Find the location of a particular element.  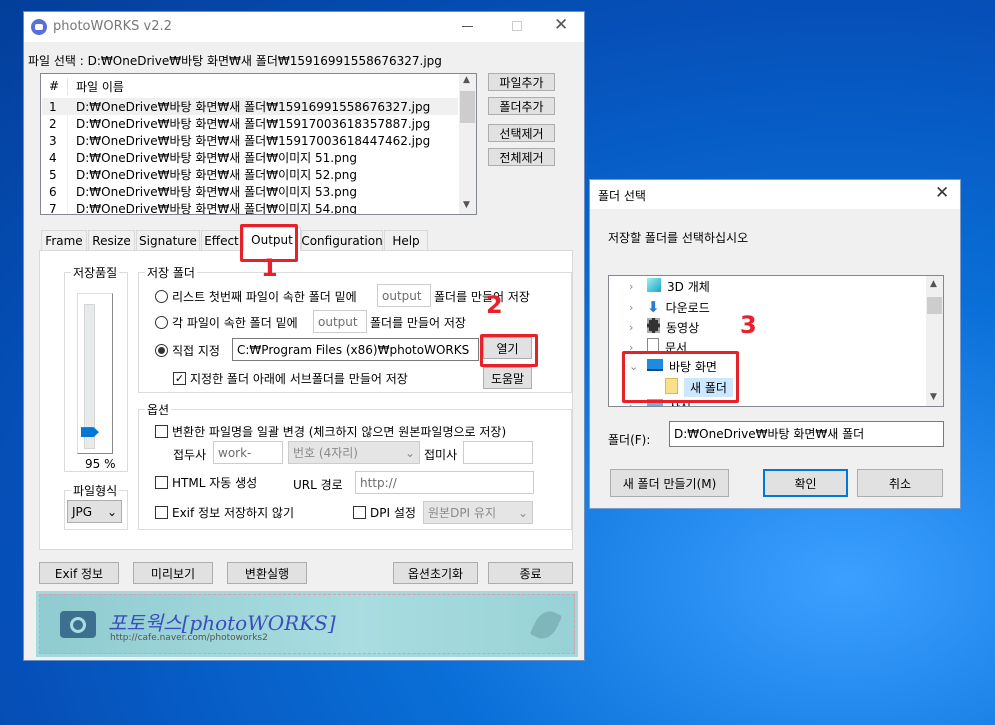

prefix-input: work- is located at coordinates (248, 452).